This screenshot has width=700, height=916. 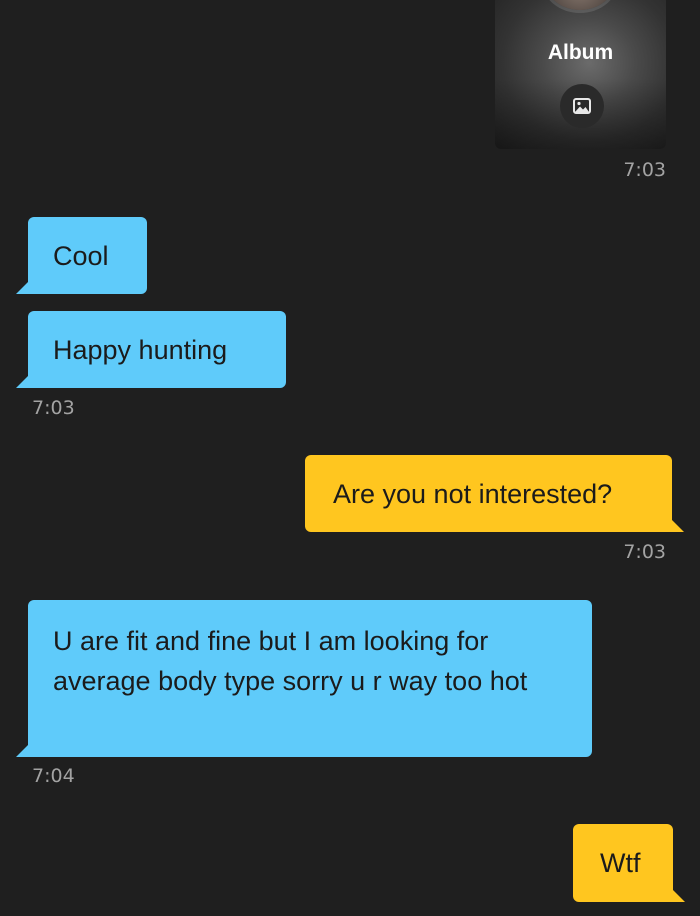 I want to click on message-bubble-incoming: Cool, so click(x=81, y=255).